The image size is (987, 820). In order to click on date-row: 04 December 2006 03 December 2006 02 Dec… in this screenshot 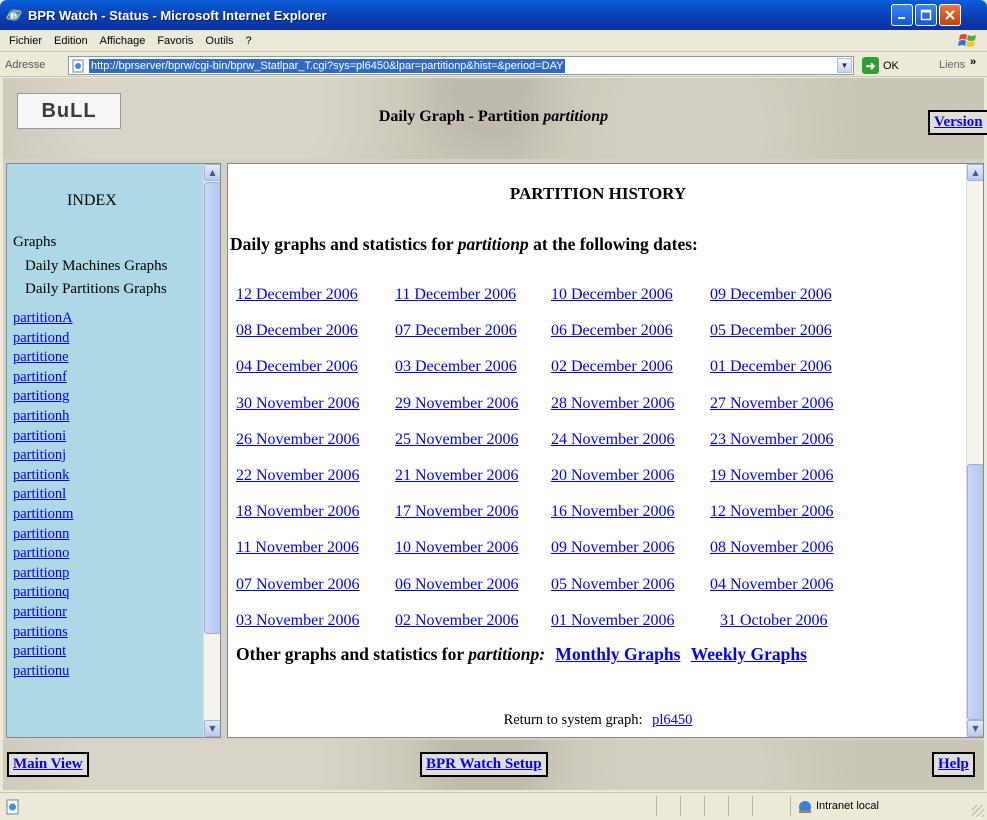, I will do `click(586, 376)`.